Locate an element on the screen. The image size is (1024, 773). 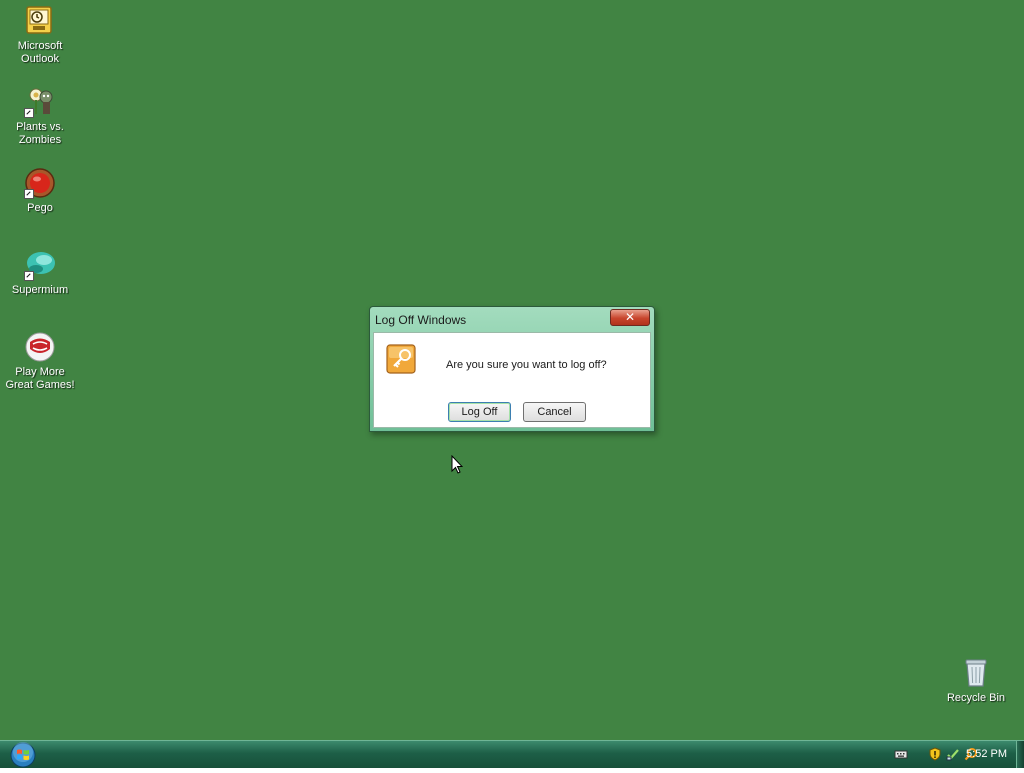
popcap-games-icon is located at coordinates (40, 347).